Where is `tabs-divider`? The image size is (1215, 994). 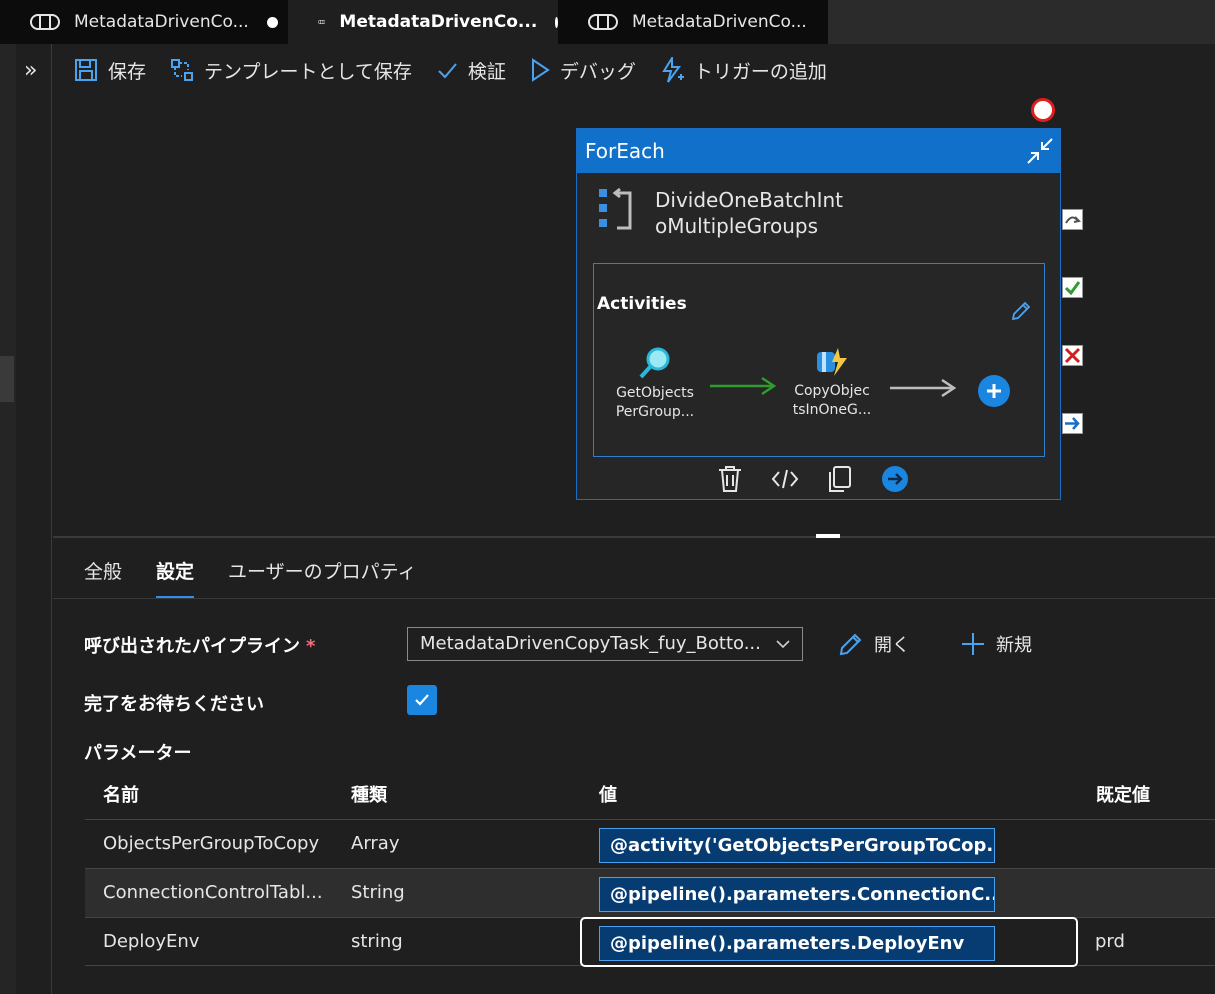 tabs-divider is located at coordinates (634, 598).